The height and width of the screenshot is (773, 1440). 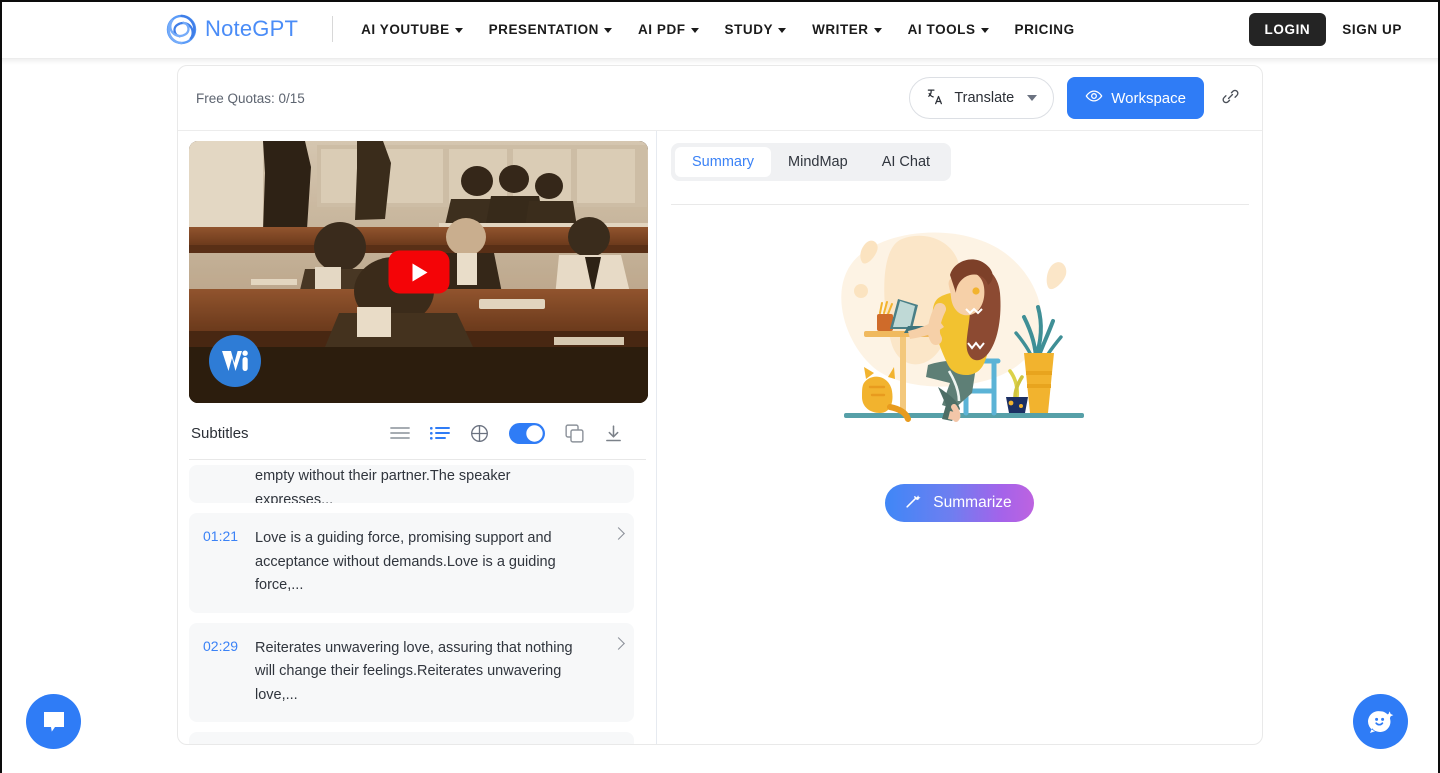 I want to click on summarize-label: Summarize, so click(x=972, y=502).